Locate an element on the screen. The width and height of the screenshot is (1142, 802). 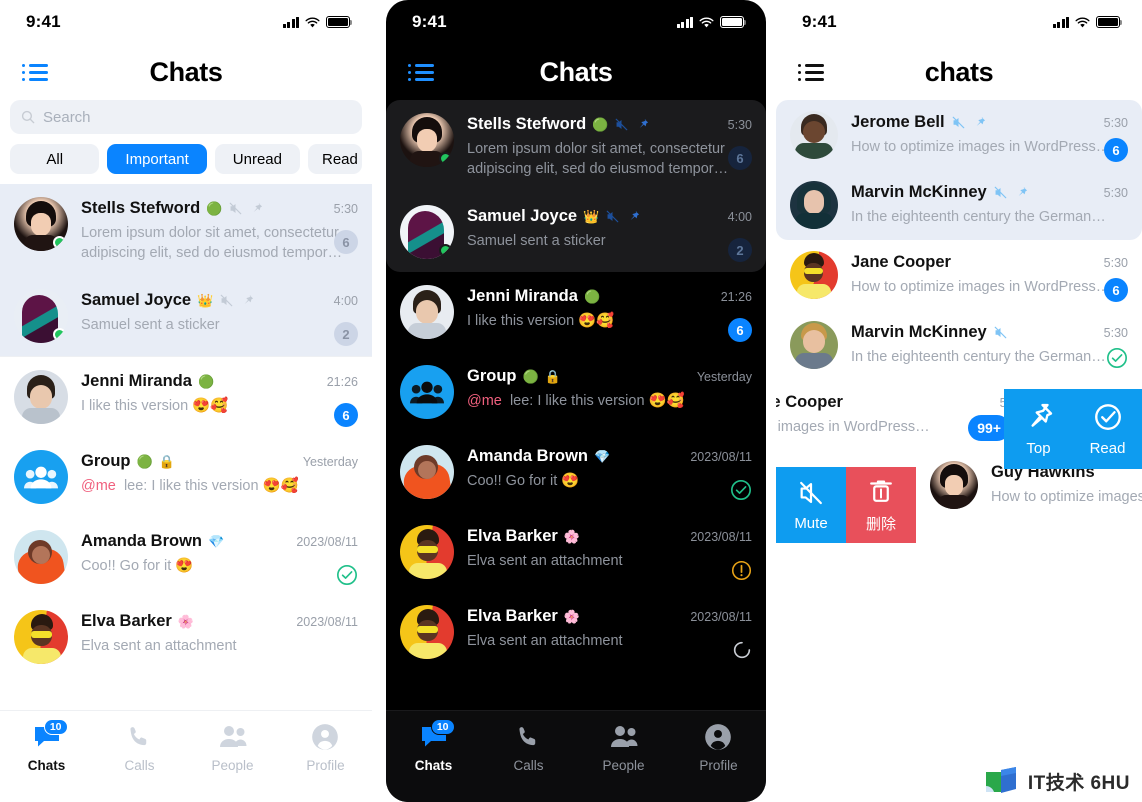
swipe-action-top: Top is located at coordinates (1038, 429).